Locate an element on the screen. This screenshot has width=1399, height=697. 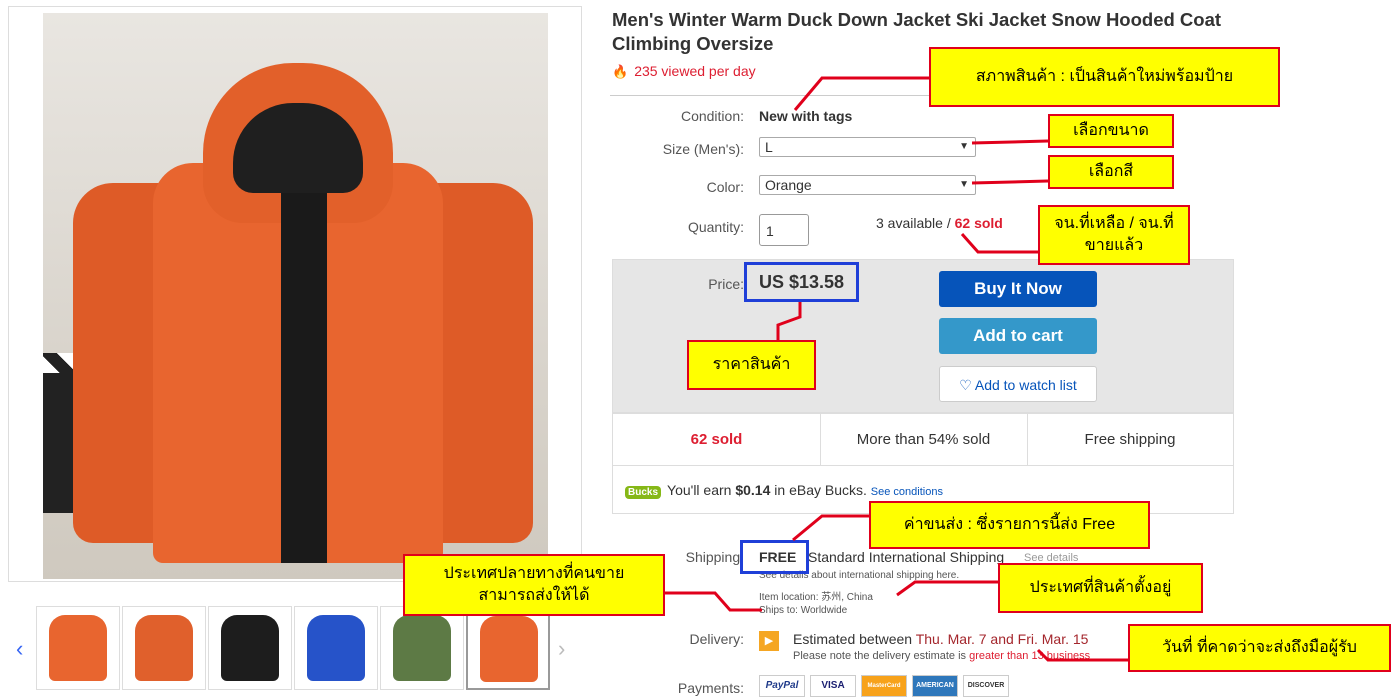
leader-condition is located at coordinates (861, 93).